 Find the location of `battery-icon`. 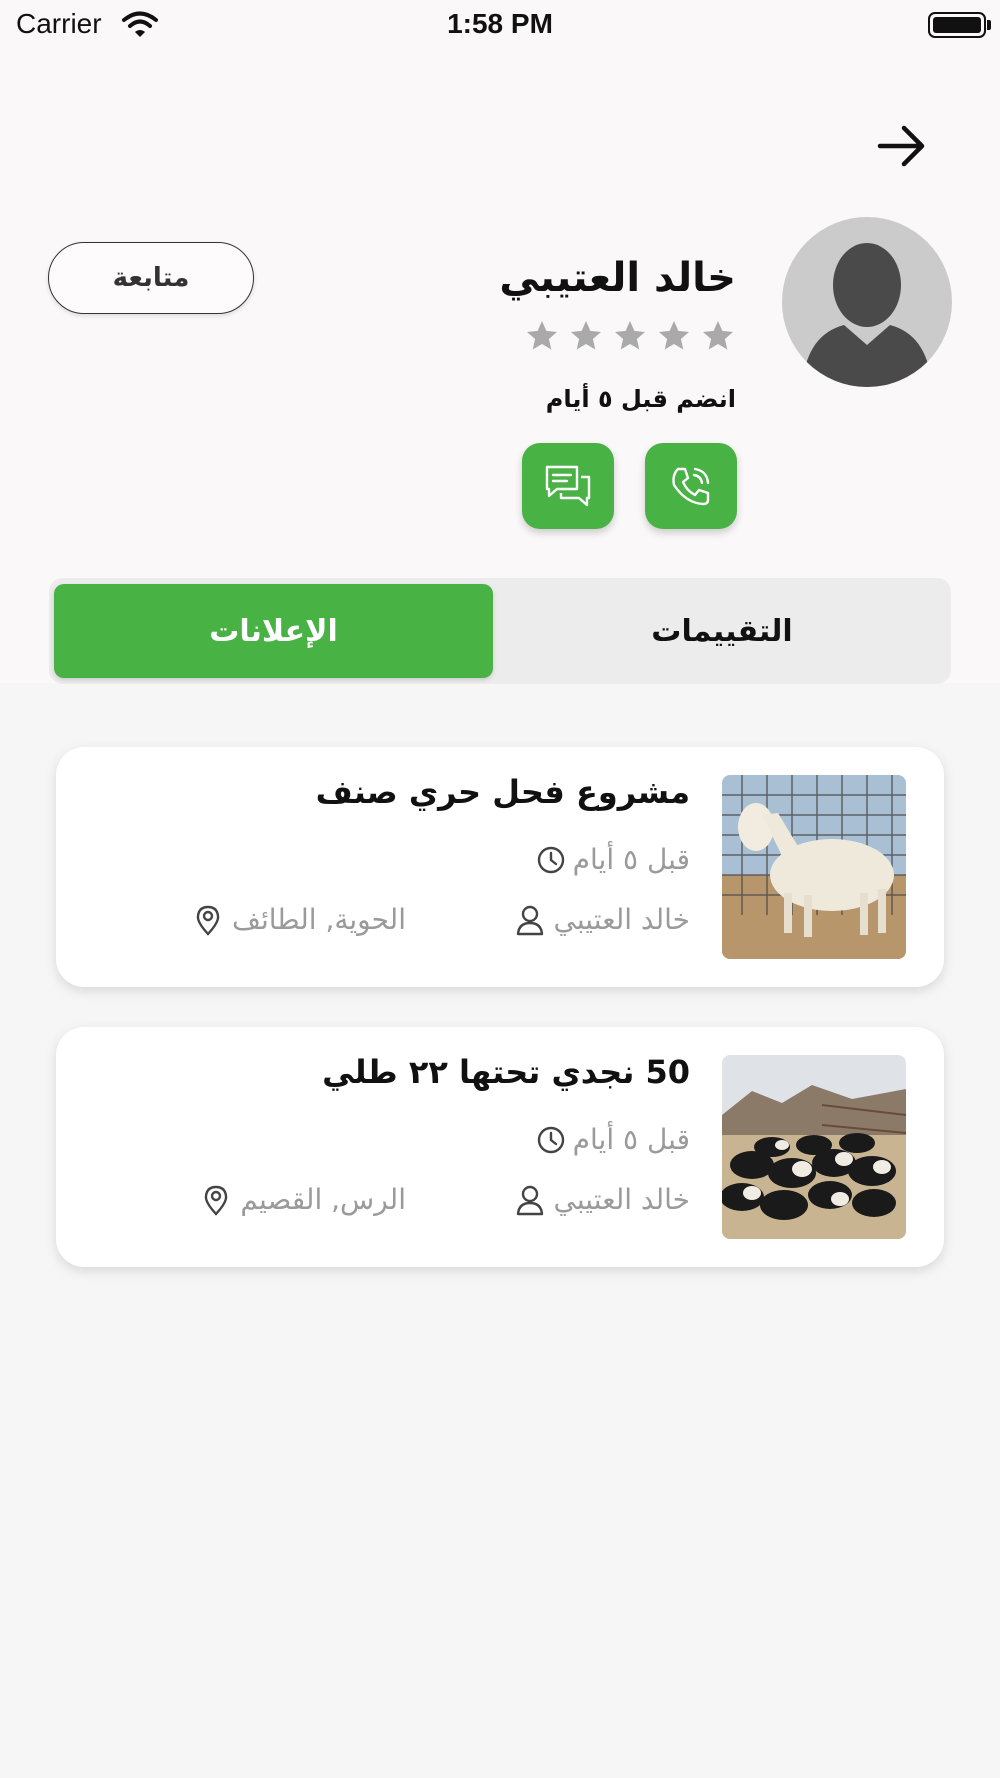

battery-icon is located at coordinates (957, 25).